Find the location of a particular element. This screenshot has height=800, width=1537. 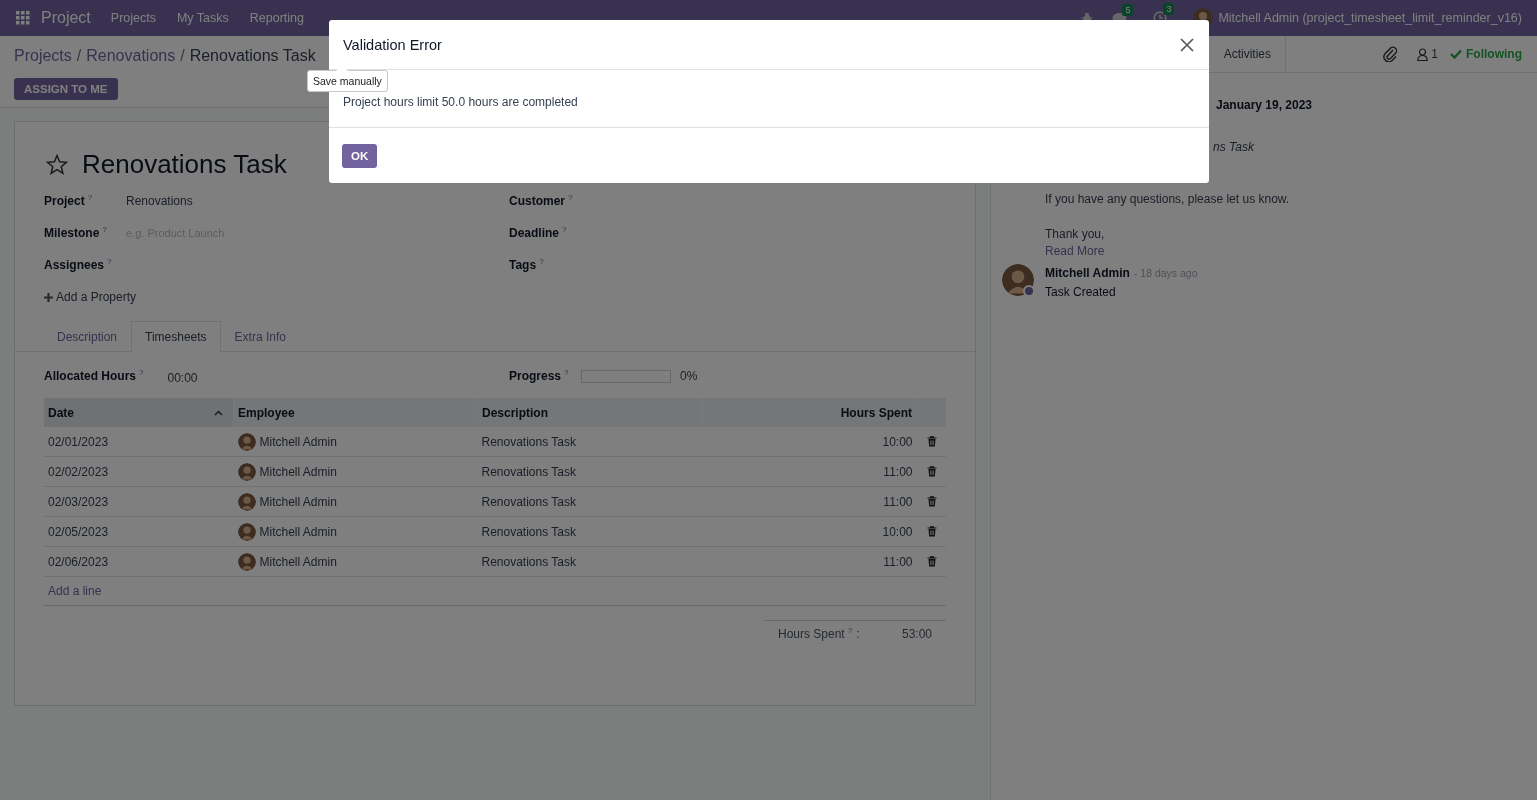

task-title: Renovations Task is located at coordinates (184, 164).